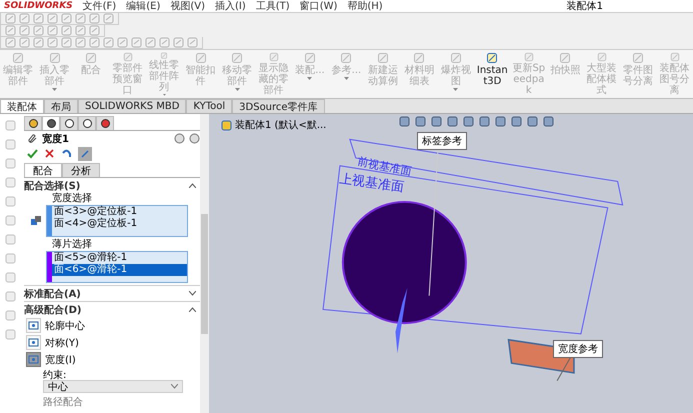 The height and width of the screenshot is (413, 693). Describe the element at coordinates (22, 106) in the screenshot. I see `tab: 装配体` at that location.